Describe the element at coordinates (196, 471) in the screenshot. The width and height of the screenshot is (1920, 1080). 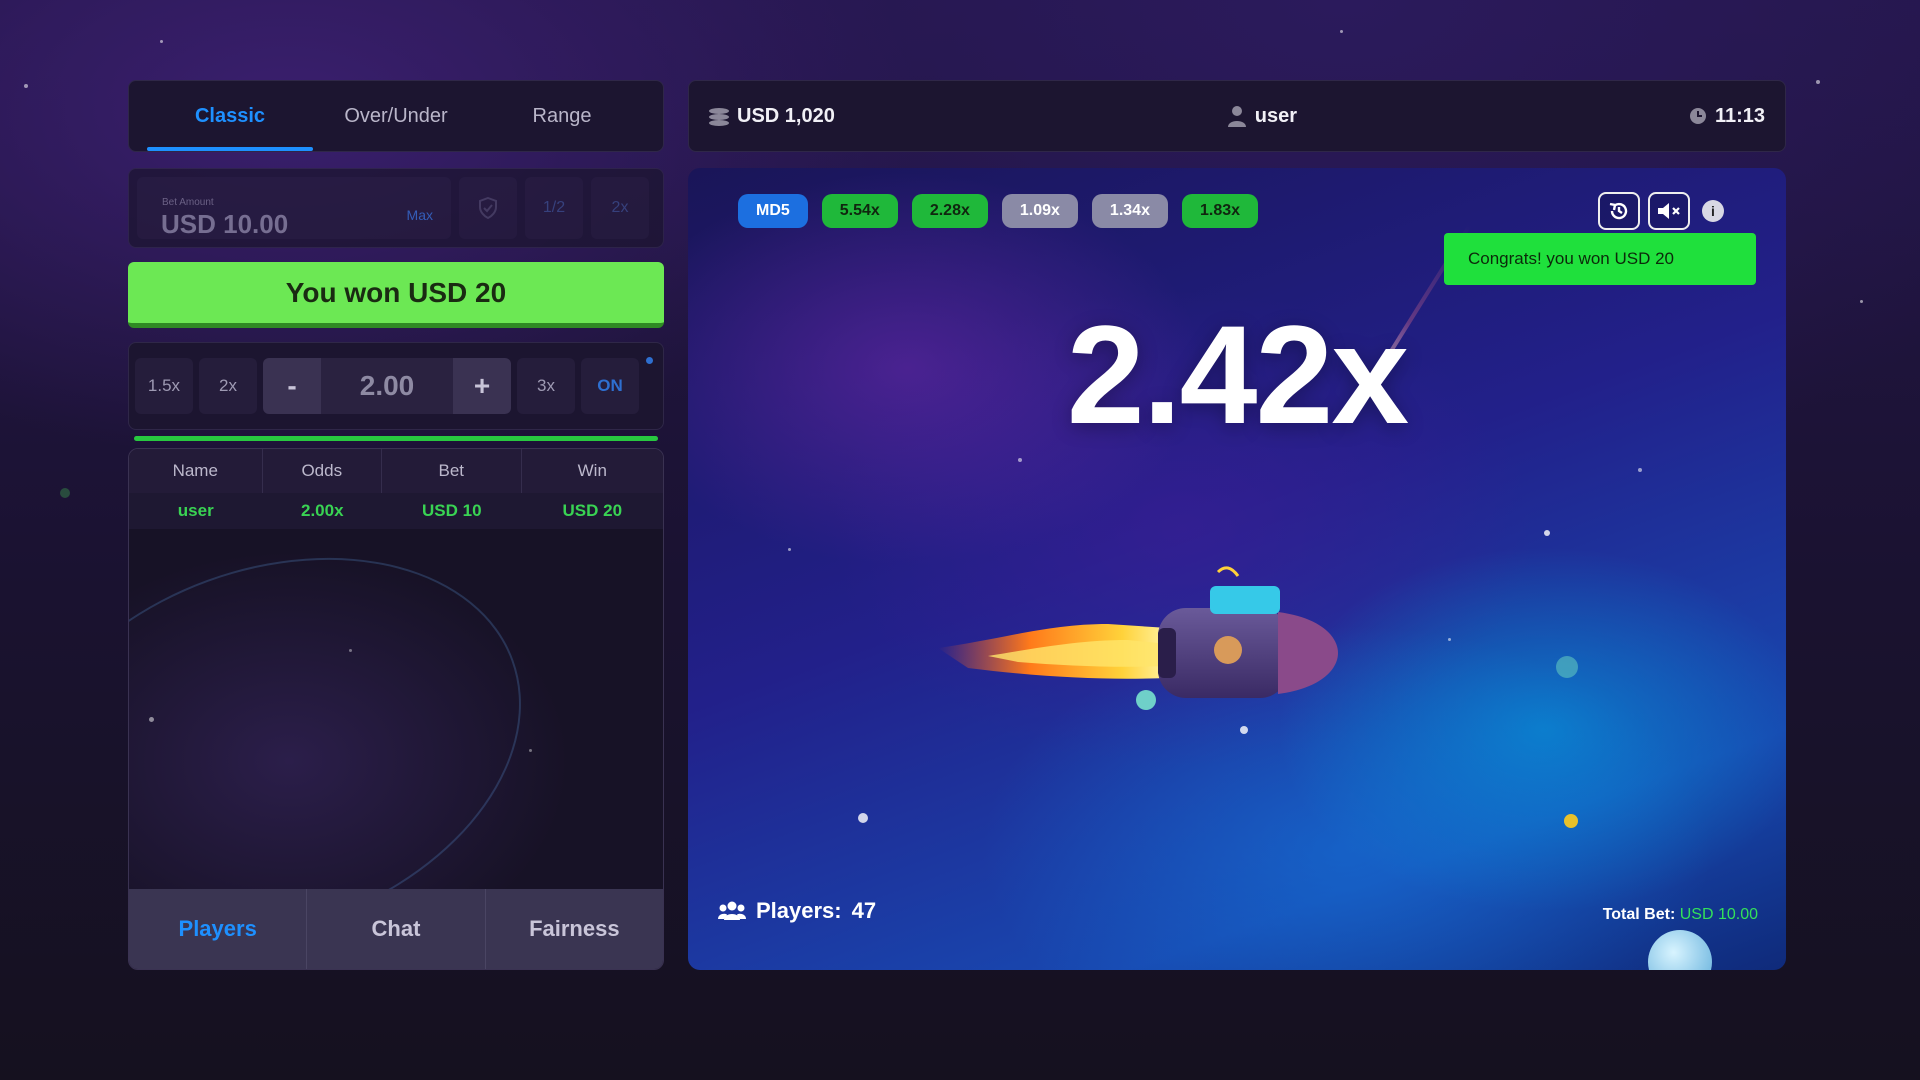
I see `col-name: Name` at that location.